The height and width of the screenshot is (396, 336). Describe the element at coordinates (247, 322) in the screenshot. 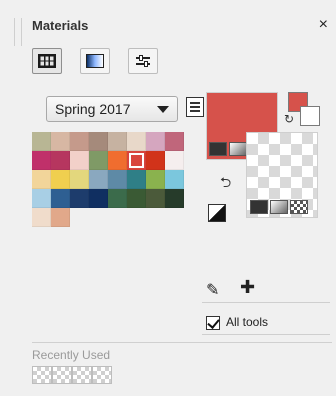

I see `all-tools-label: All tools` at that location.